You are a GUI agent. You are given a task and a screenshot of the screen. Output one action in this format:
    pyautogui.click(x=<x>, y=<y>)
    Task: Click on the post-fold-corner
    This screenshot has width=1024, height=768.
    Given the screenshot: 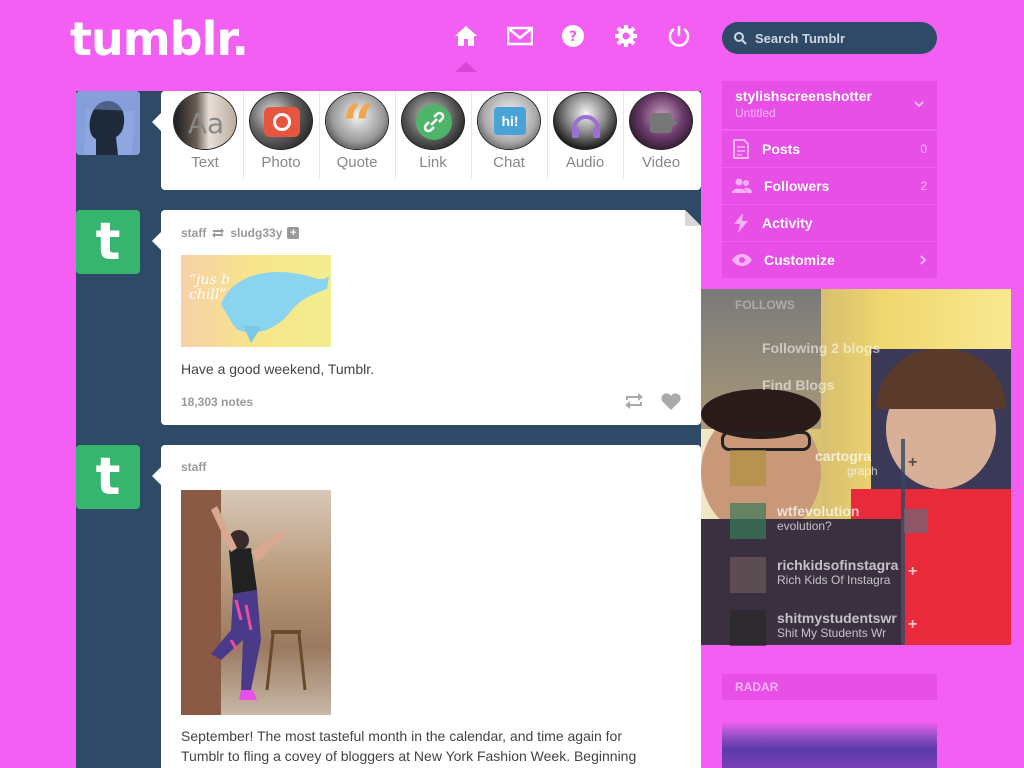 What is the action you would take?
    pyautogui.click(x=693, y=218)
    